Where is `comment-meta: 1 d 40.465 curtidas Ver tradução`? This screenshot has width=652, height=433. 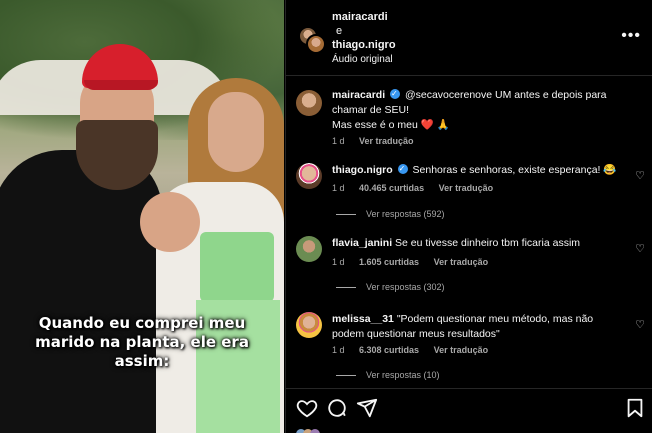 comment-meta: 1 d 40.465 curtidas Ver tradução is located at coordinates (418, 188).